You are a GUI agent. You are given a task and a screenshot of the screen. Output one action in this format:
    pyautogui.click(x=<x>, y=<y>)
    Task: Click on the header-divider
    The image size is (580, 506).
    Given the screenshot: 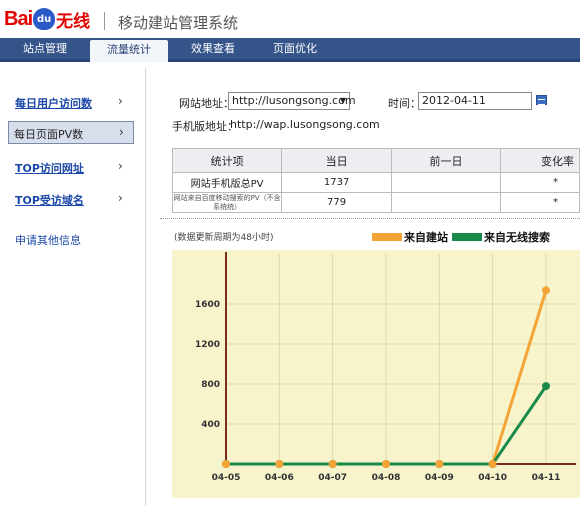 What is the action you would take?
    pyautogui.click(x=104, y=21)
    